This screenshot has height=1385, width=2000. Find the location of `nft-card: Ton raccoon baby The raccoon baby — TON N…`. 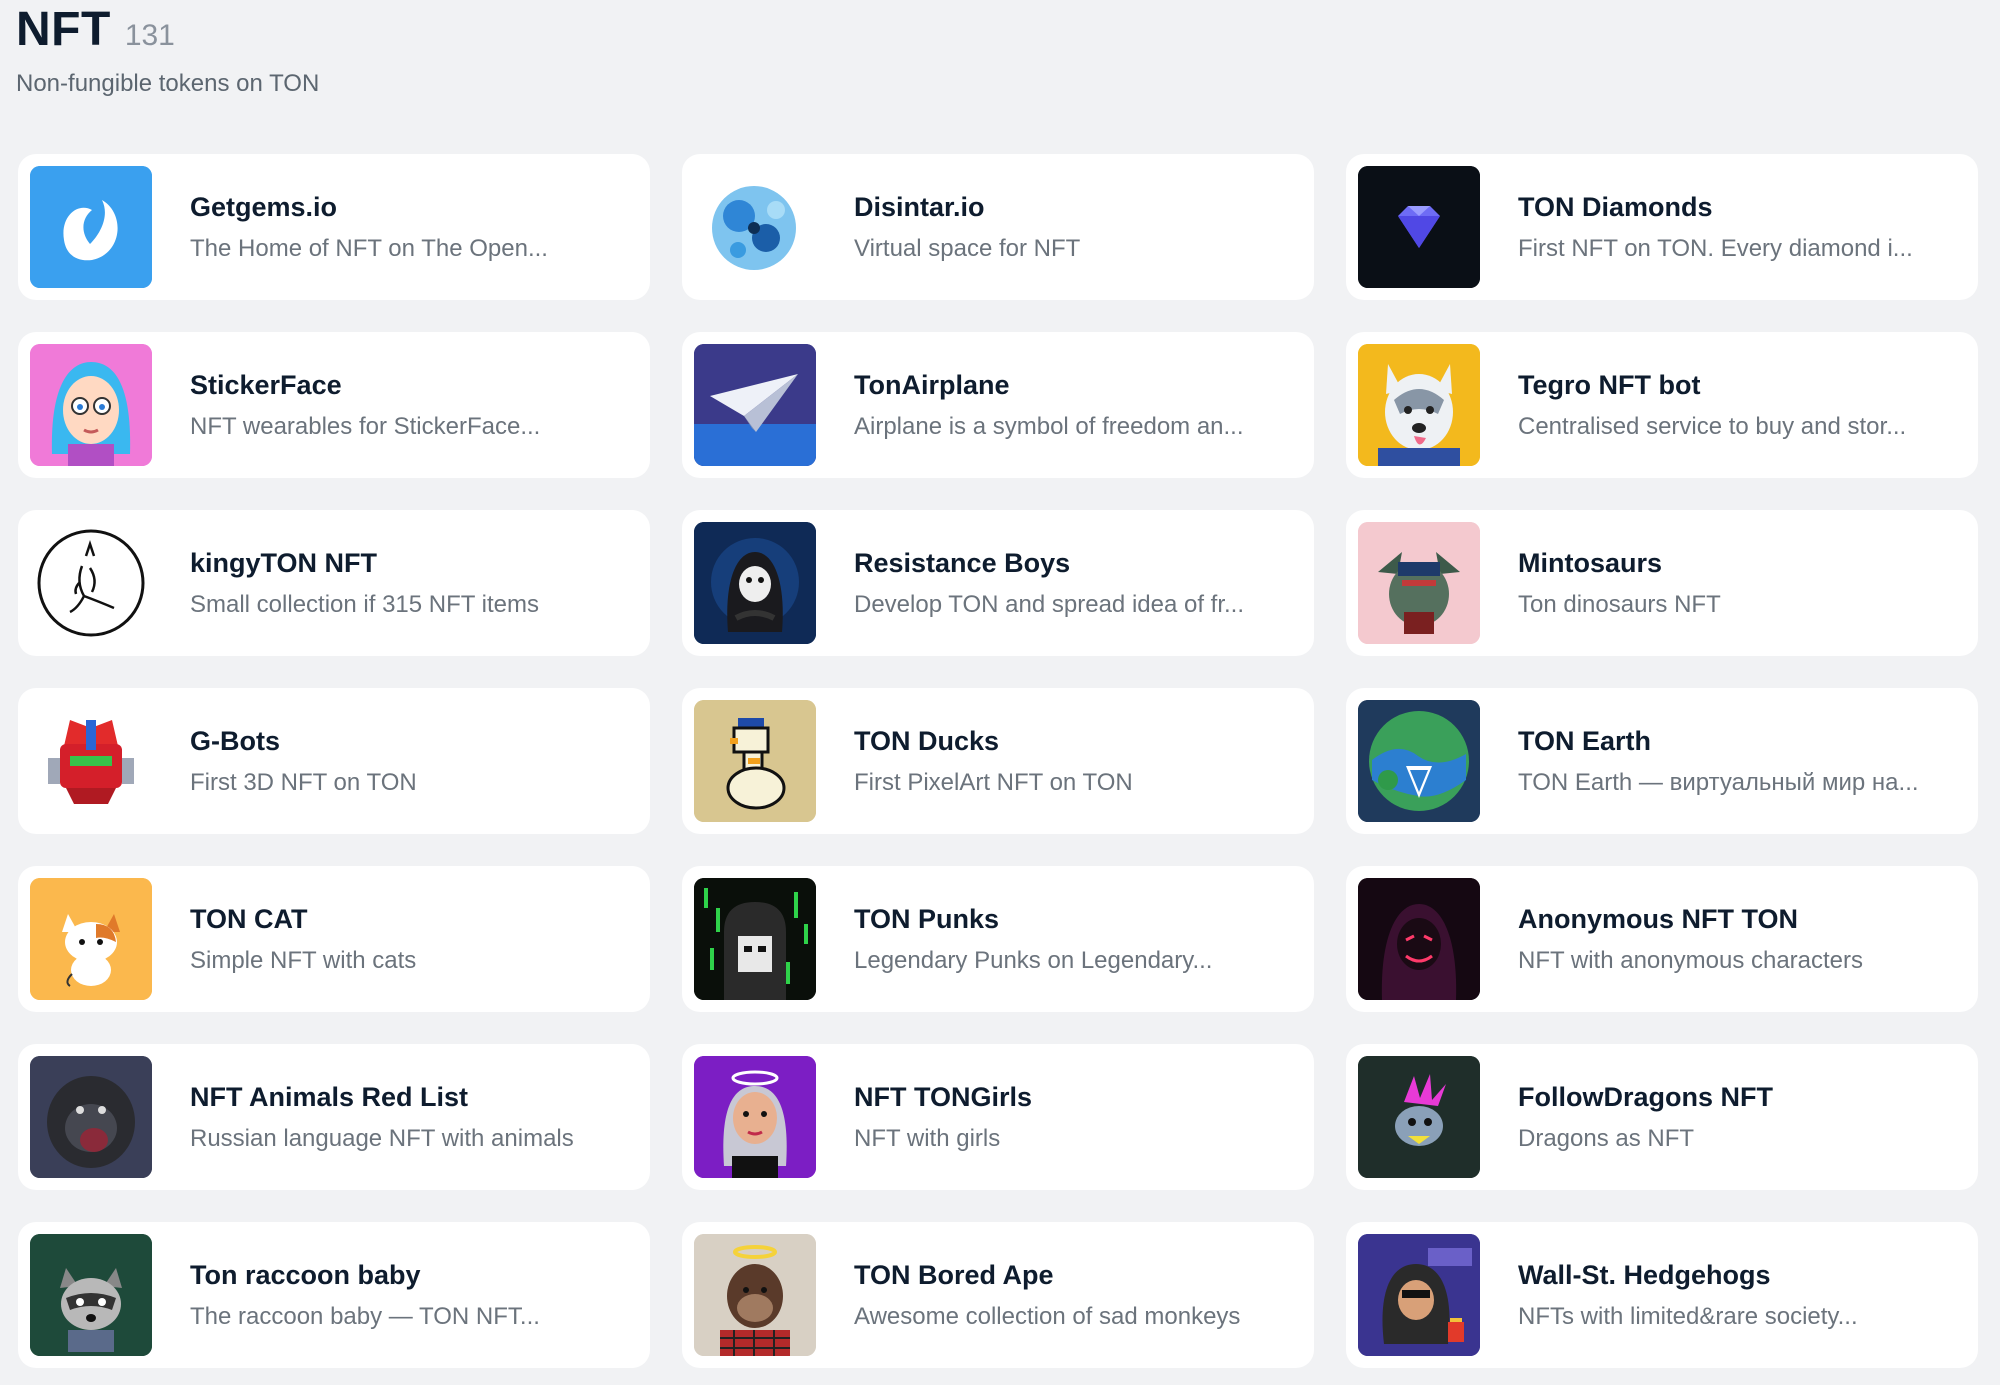

nft-card: Ton raccoon baby The raccoon baby — TON N… is located at coordinates (334, 1295).